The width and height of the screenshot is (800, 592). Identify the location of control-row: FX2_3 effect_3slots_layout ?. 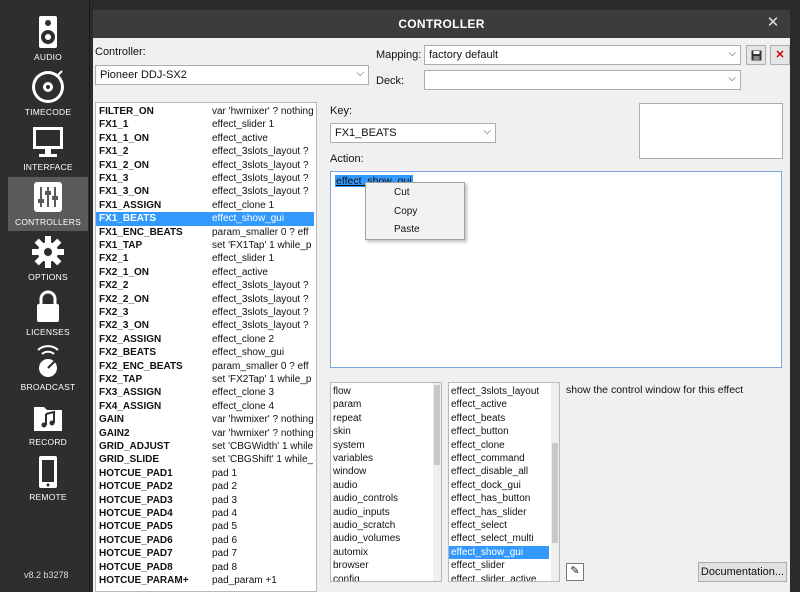
(205, 312).